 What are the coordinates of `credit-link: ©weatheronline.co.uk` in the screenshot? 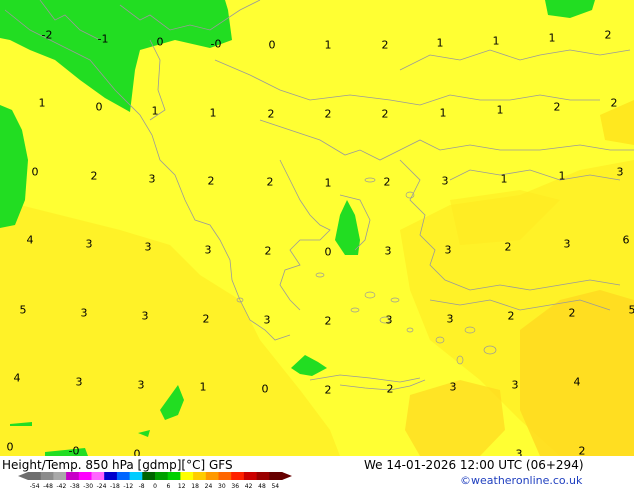 It's located at (521, 480).